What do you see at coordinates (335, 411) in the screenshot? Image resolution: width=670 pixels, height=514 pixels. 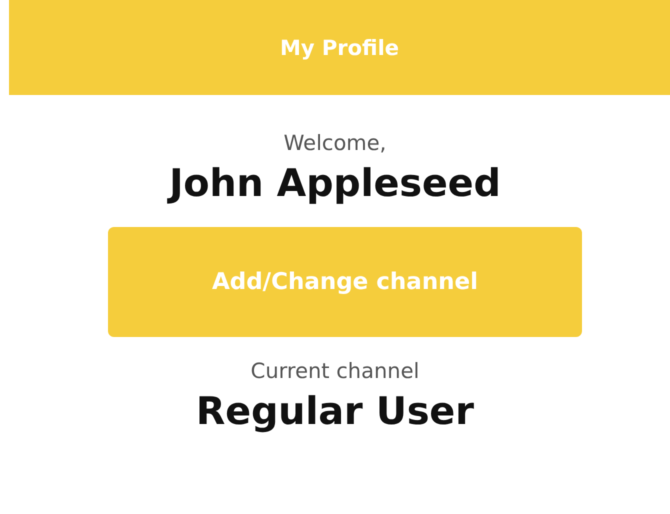 I see `channel-name: Regular User` at bounding box center [335, 411].